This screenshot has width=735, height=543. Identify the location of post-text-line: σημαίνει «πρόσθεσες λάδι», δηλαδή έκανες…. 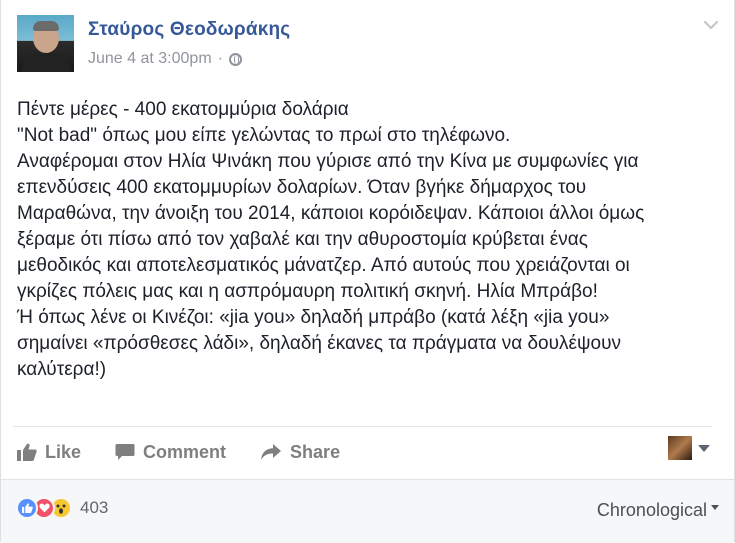
(319, 343).